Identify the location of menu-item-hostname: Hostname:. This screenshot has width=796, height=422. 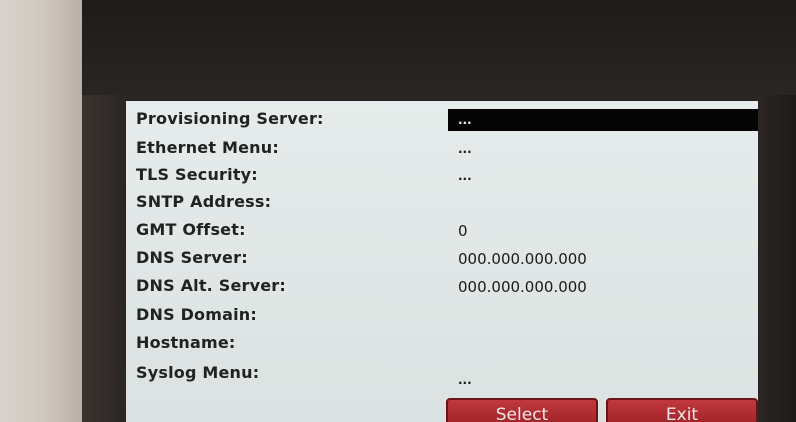
(441, 346).